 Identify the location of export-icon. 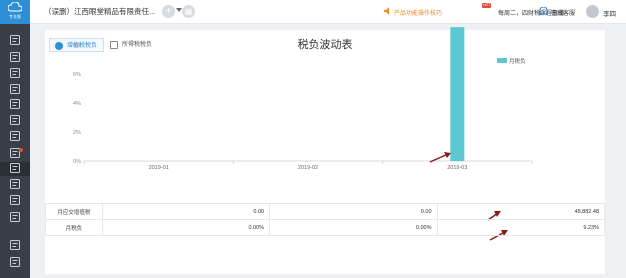
(15, 262).